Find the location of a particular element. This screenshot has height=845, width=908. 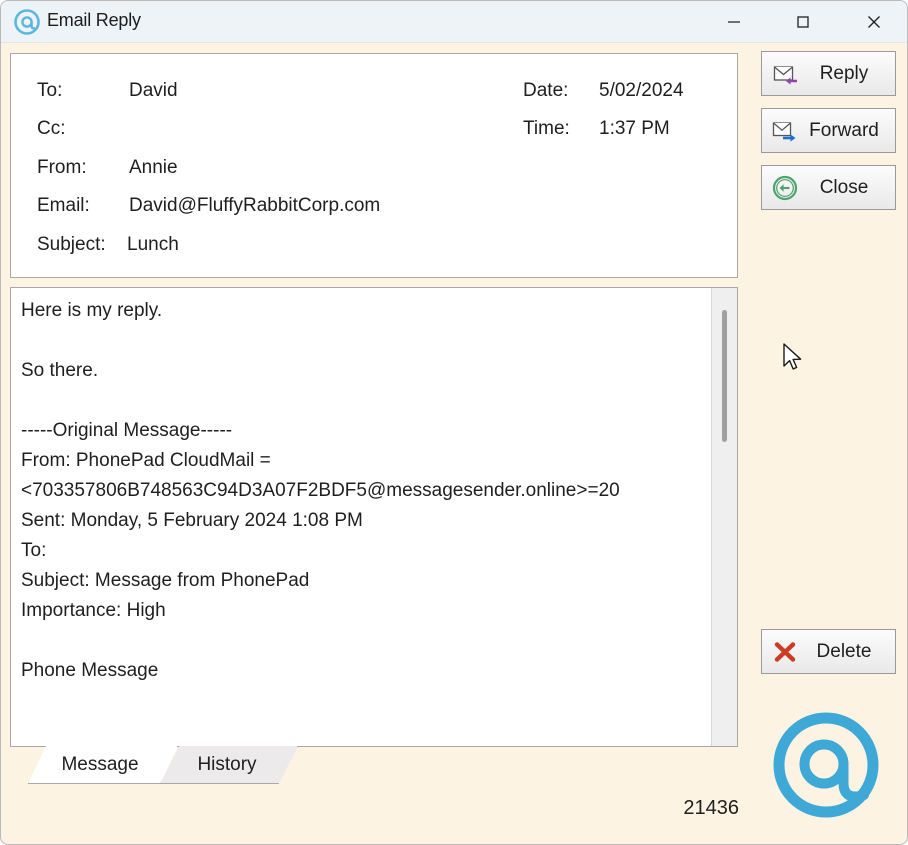

date-label: Date: is located at coordinates (546, 90).